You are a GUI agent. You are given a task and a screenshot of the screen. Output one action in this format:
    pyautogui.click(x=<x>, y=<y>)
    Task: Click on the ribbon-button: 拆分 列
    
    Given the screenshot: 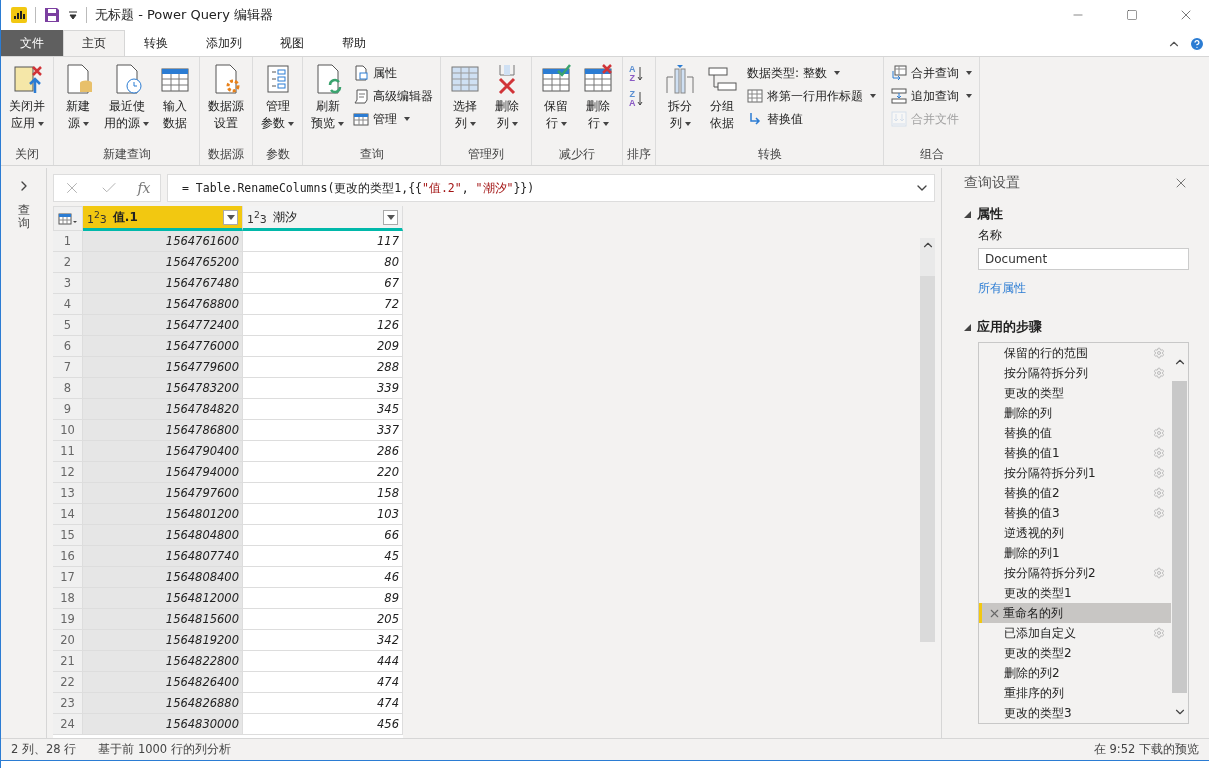 What is the action you would take?
    pyautogui.click(x=680, y=97)
    